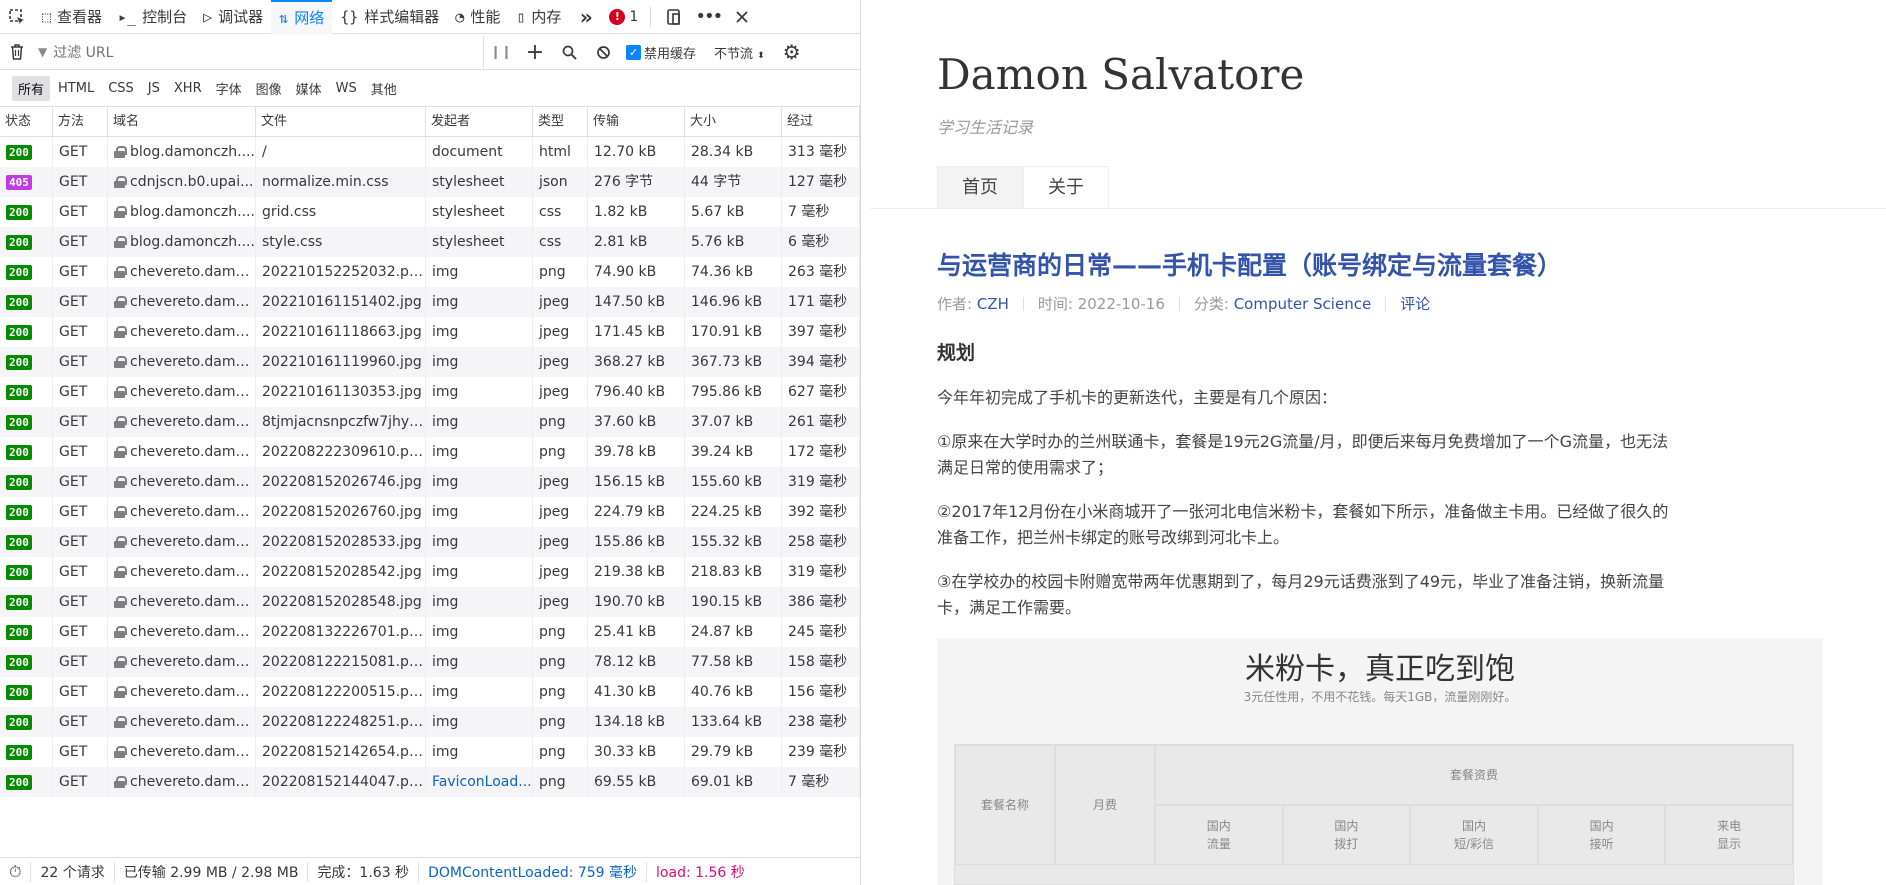 The image size is (1886, 885). I want to click on type-filter-button: XHR, so click(188, 88).